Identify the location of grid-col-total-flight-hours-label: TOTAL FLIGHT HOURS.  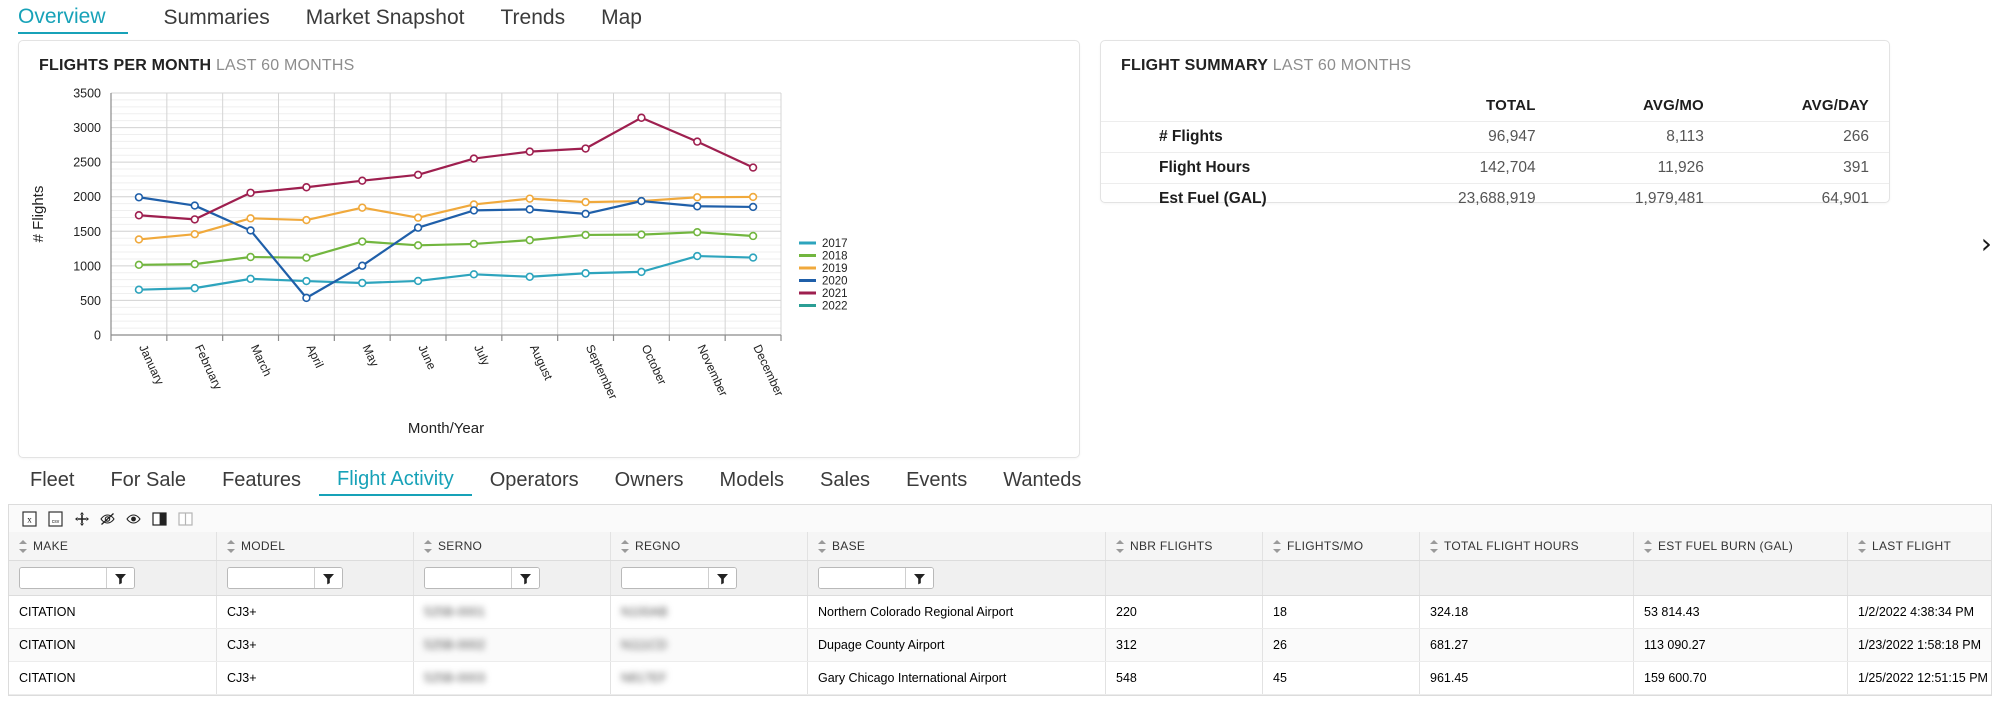
(1511, 546).